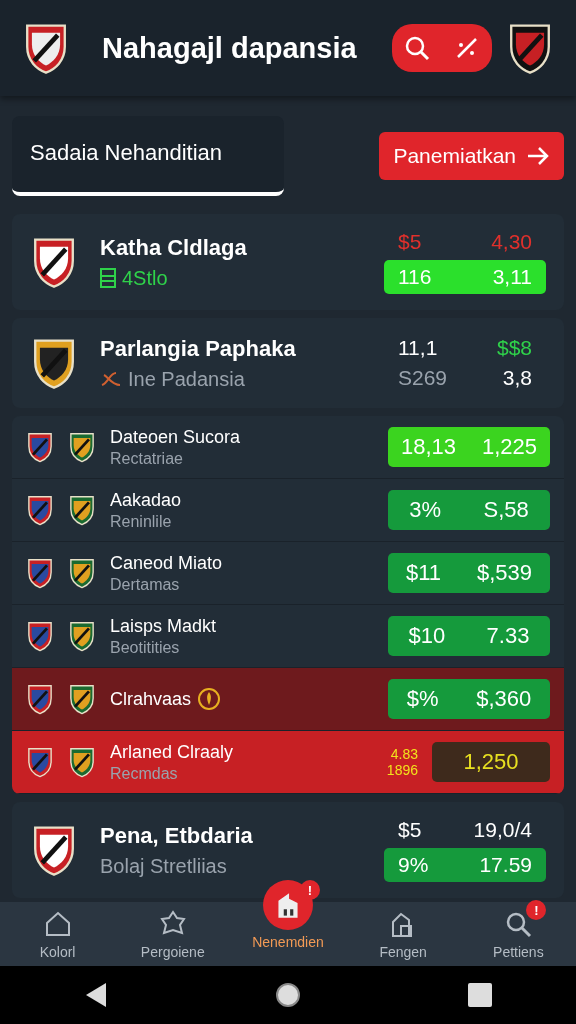  Describe the element at coordinates (167, 563) in the screenshot. I see `team-name: Caneod Miato` at that location.